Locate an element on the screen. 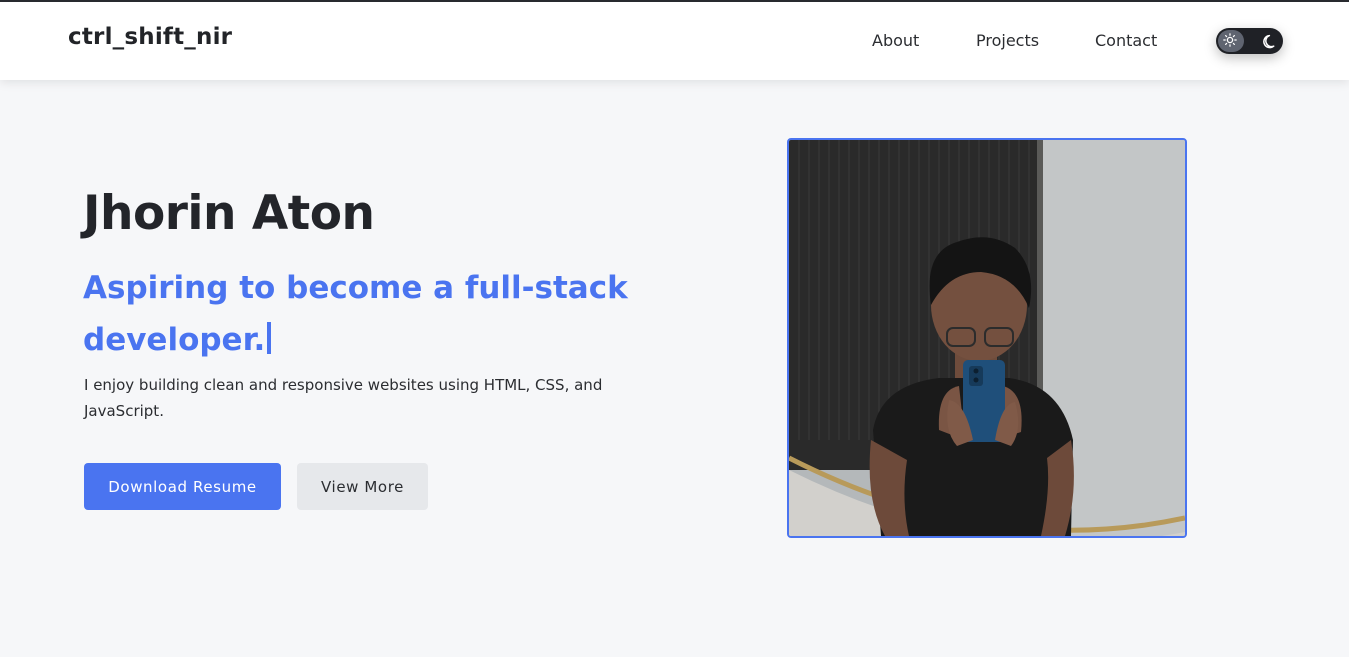 Image resolution: width=1349 pixels, height=657 pixels. typing-cursor is located at coordinates (269, 338).